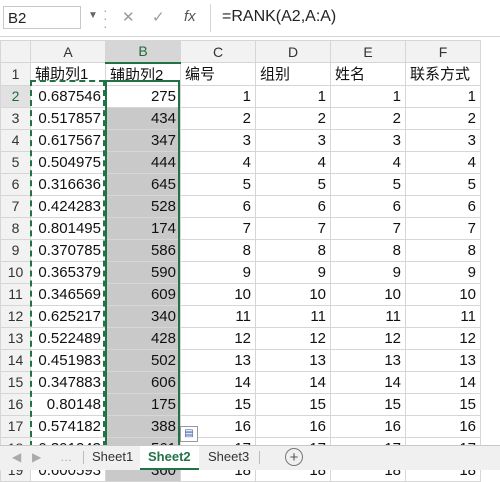  What do you see at coordinates (68, 51) in the screenshot?
I see `column-header-a: A` at bounding box center [68, 51].